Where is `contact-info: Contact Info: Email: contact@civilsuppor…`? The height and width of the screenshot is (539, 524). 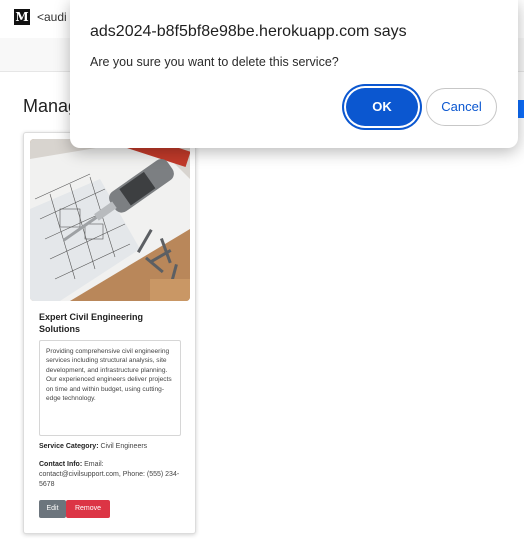
contact-info: Contact Info: Email: contact@civilsuppor… is located at coordinates (111, 475).